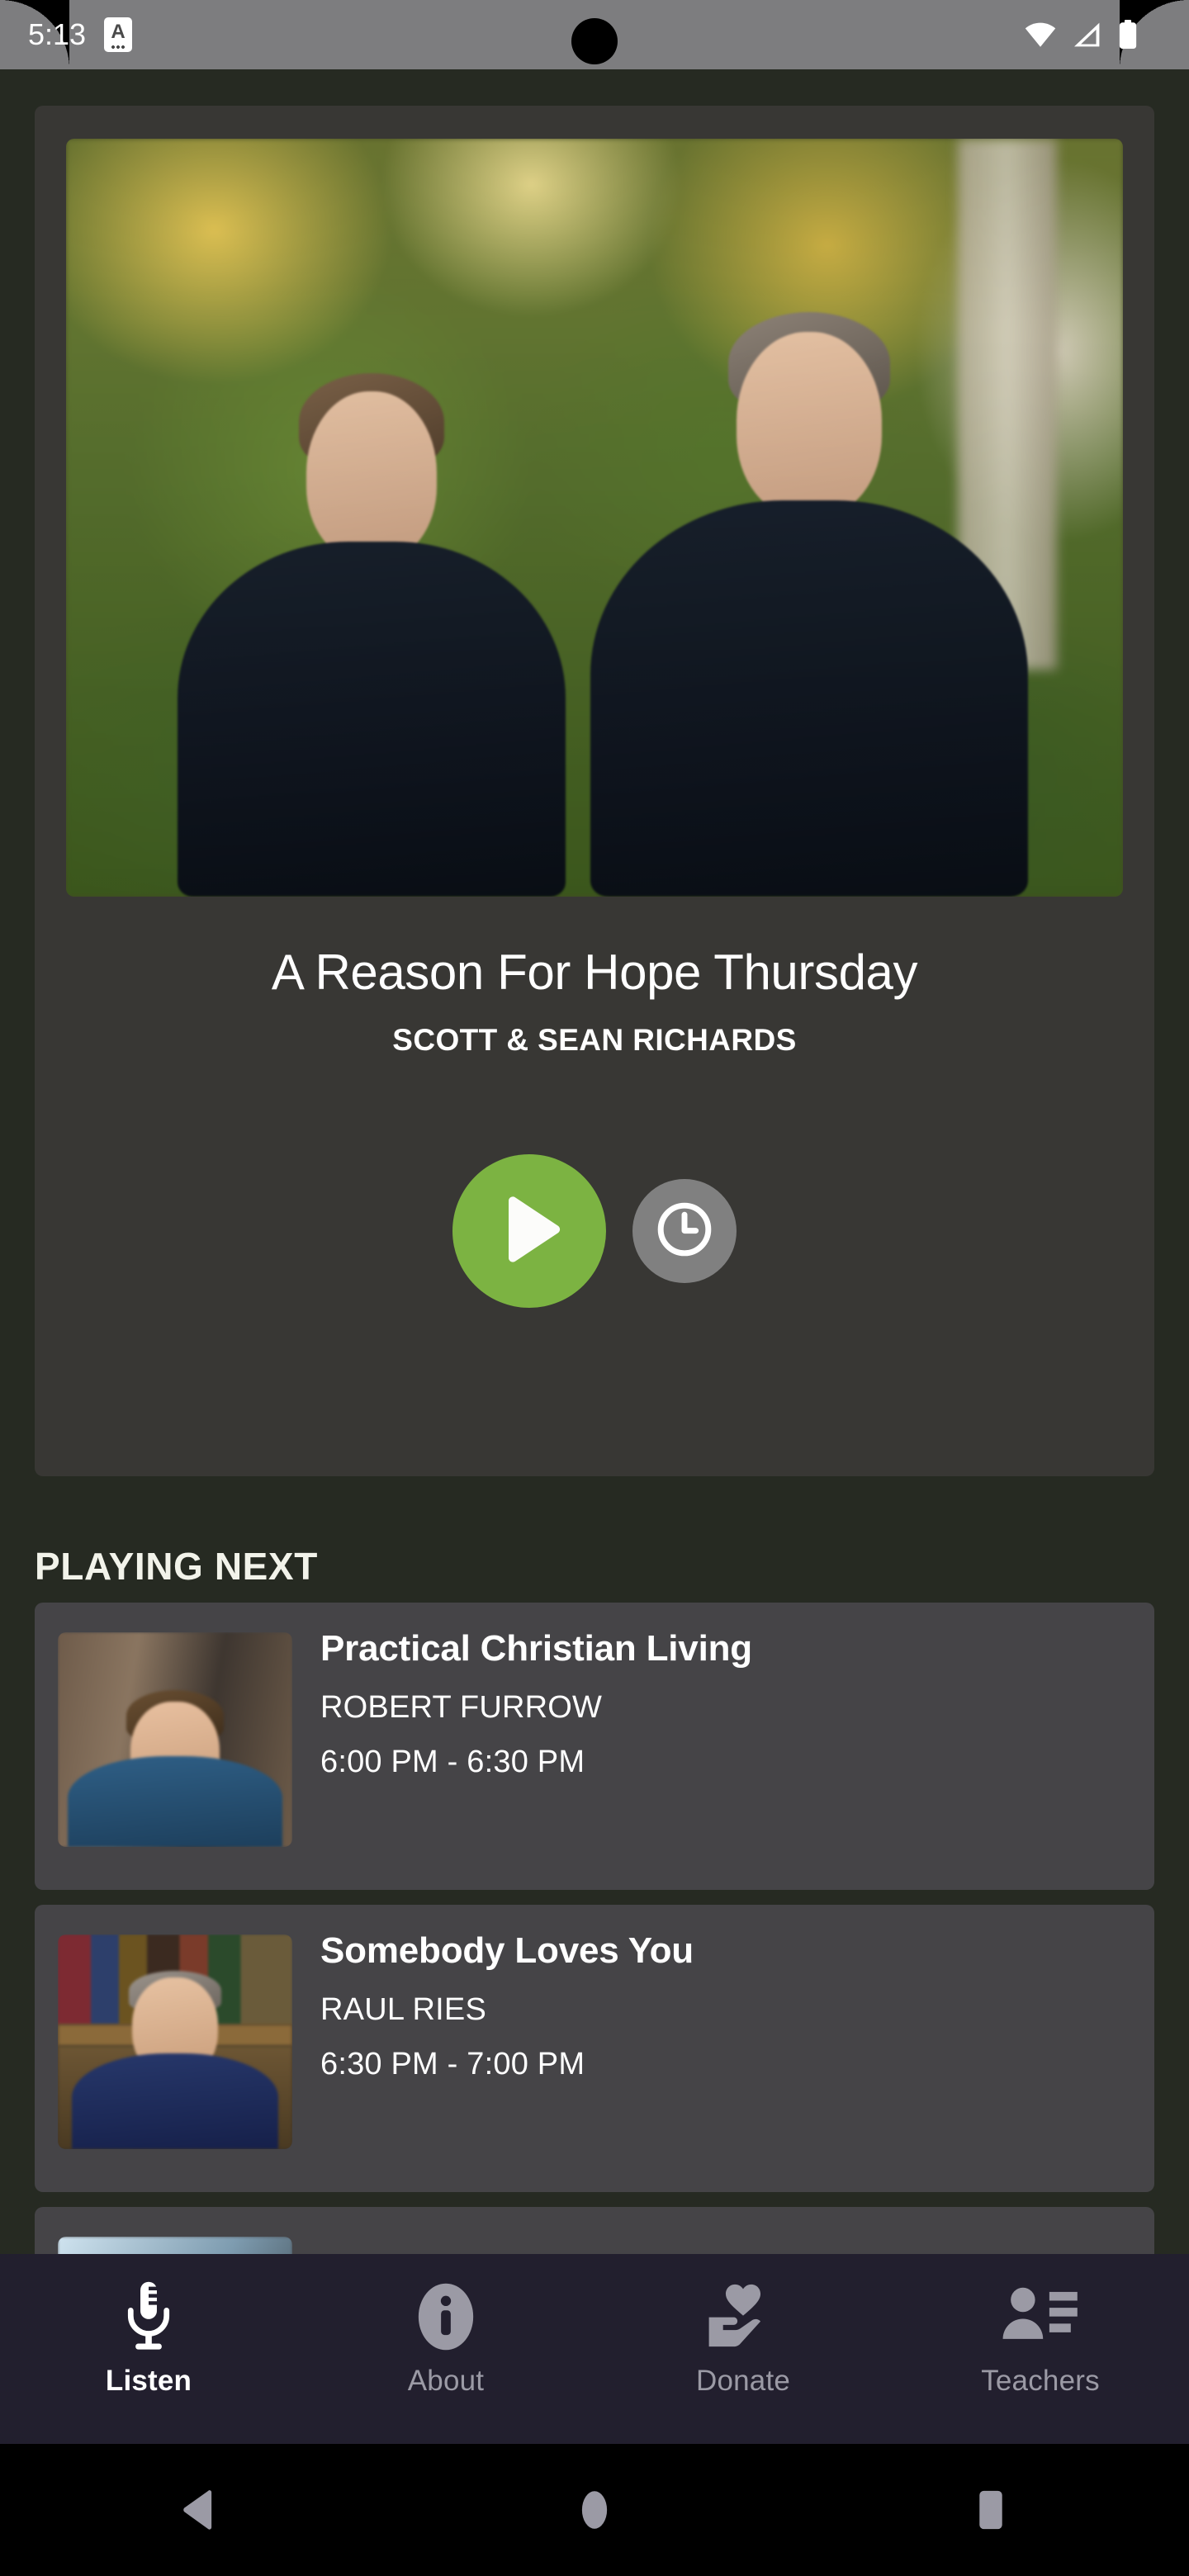  I want to click on list-item-title: Practical Christian Living, so click(536, 1648).